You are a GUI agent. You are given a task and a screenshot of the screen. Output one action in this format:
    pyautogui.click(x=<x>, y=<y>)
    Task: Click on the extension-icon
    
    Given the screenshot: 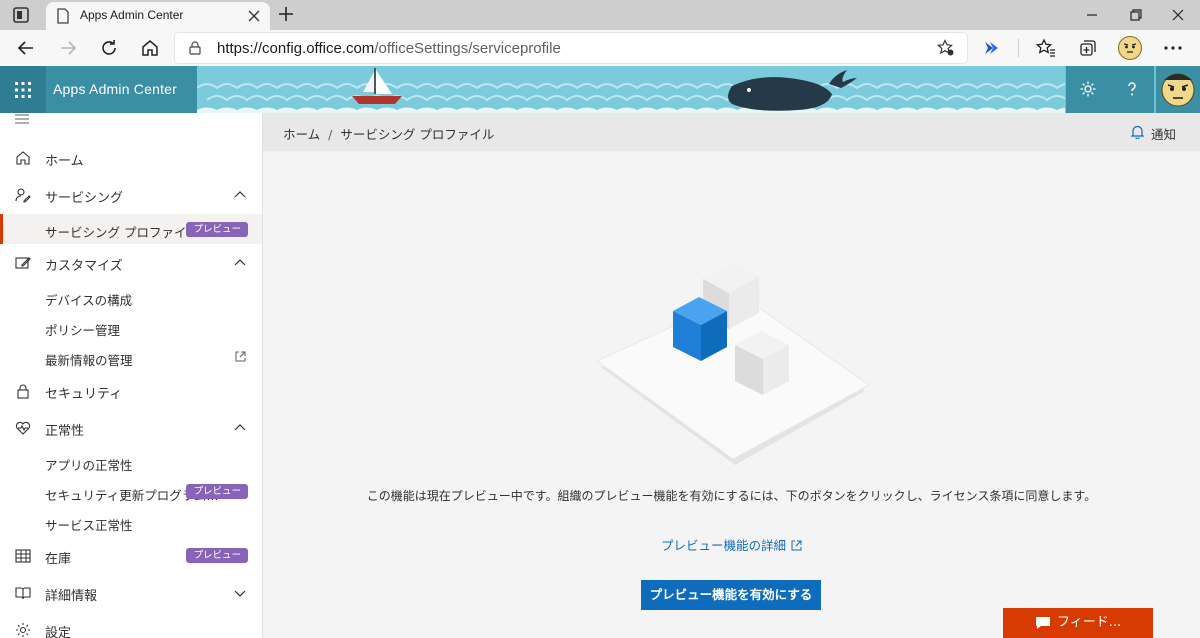 What is the action you would take?
    pyautogui.click(x=992, y=48)
    